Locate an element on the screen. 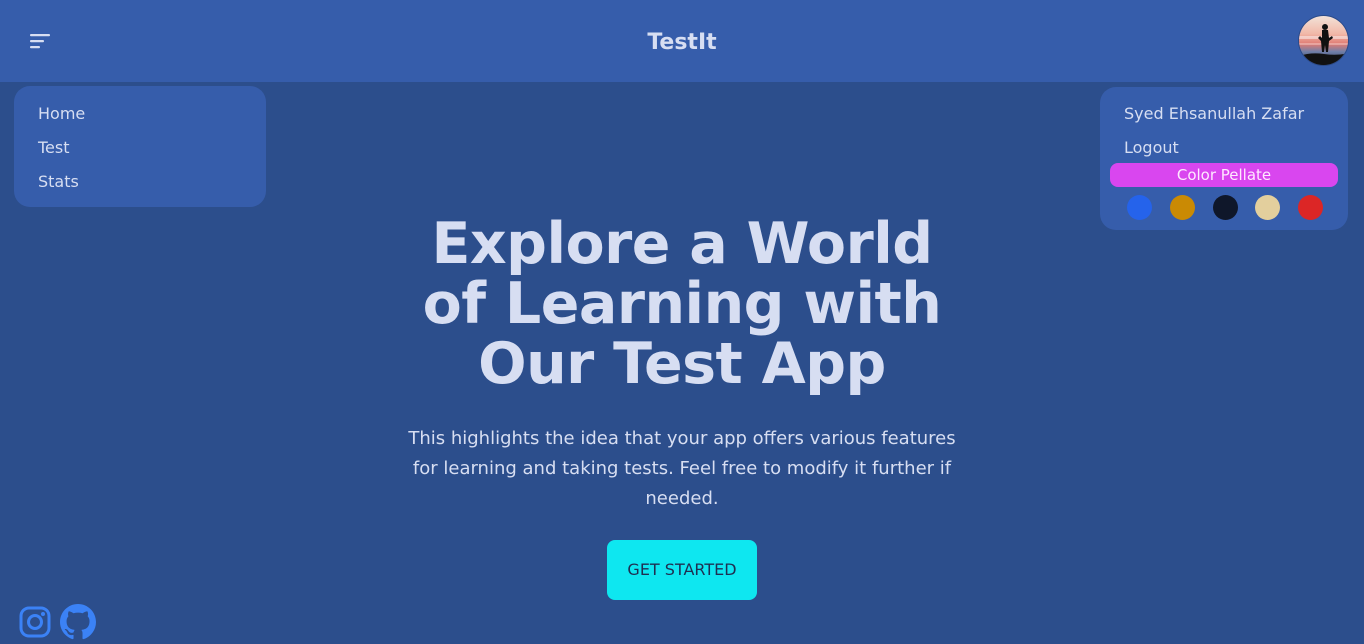 This screenshot has width=1364, height=644. color-swatch-beige is located at coordinates (1268, 207).